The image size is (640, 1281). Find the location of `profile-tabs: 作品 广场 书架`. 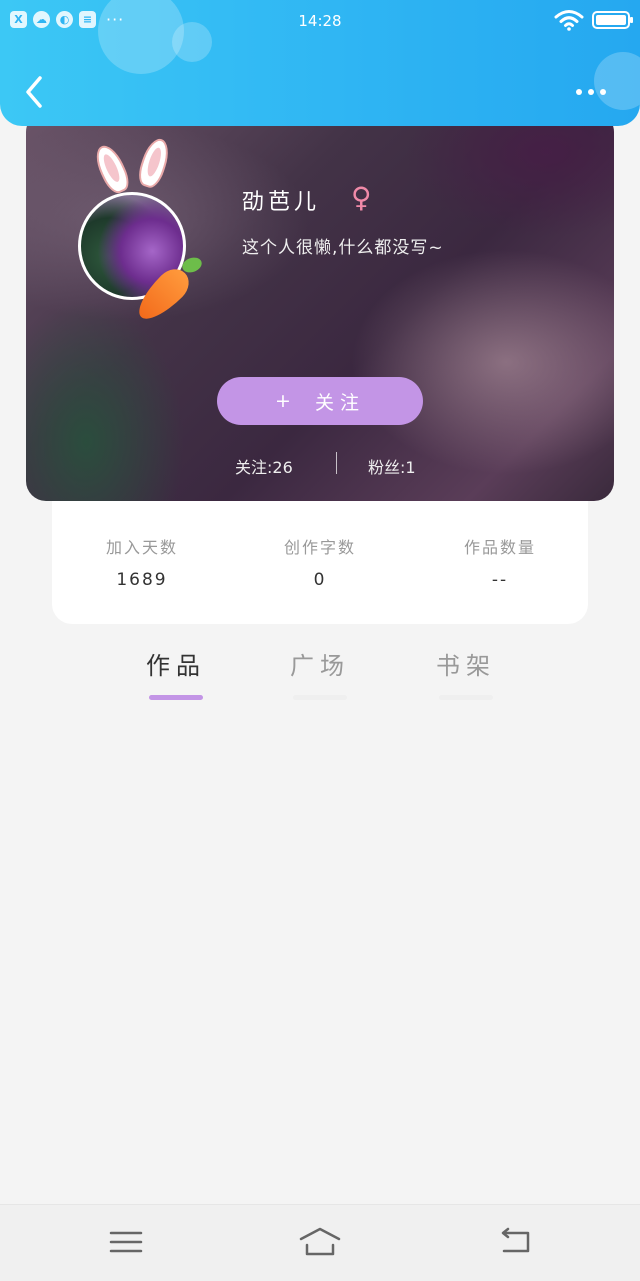

profile-tabs: 作品 广场 书架 is located at coordinates (320, 676).